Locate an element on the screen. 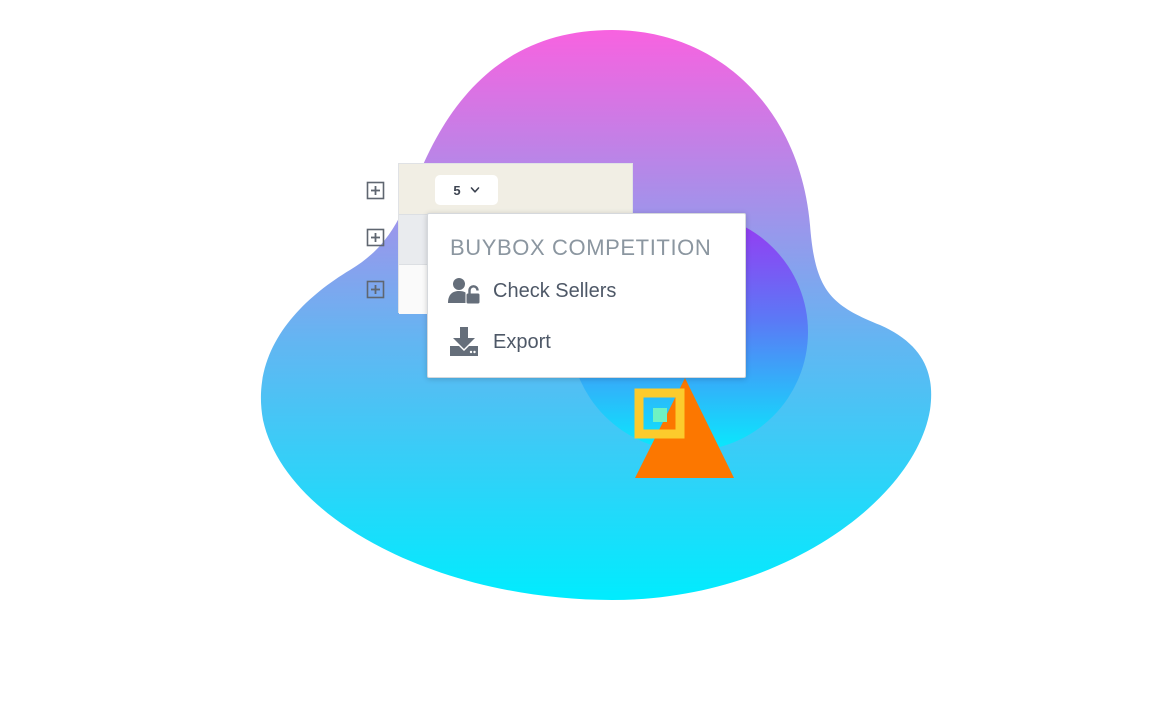  export-label: Export is located at coordinates (522, 341).